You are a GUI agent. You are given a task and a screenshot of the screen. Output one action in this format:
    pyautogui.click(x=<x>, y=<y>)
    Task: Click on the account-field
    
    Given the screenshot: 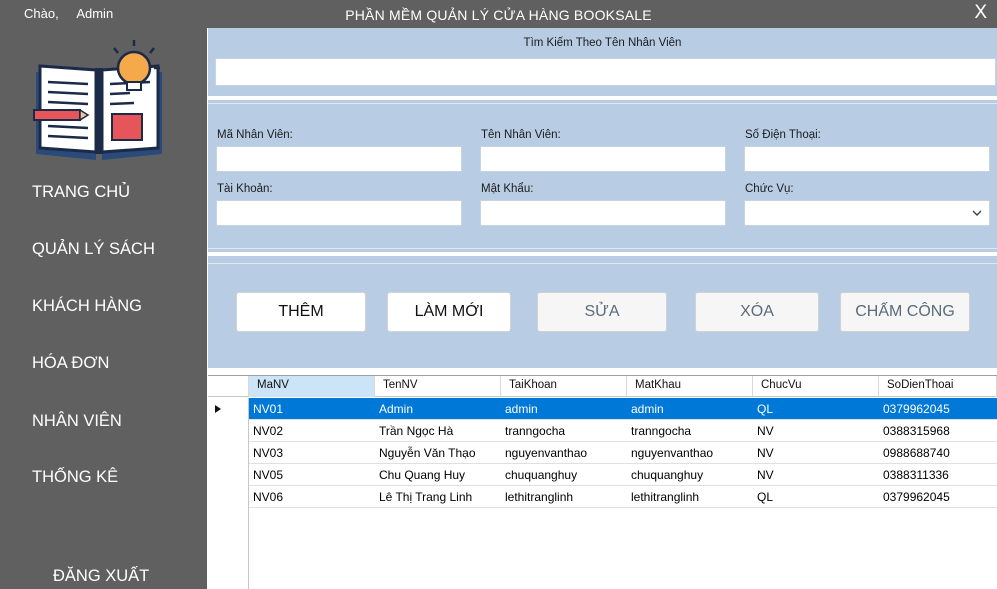 What is the action you would take?
    pyautogui.click(x=339, y=213)
    